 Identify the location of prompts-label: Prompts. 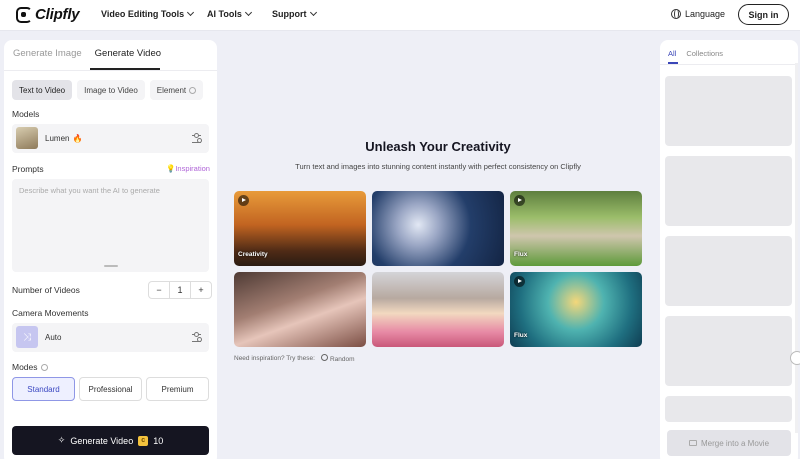
(28, 169).